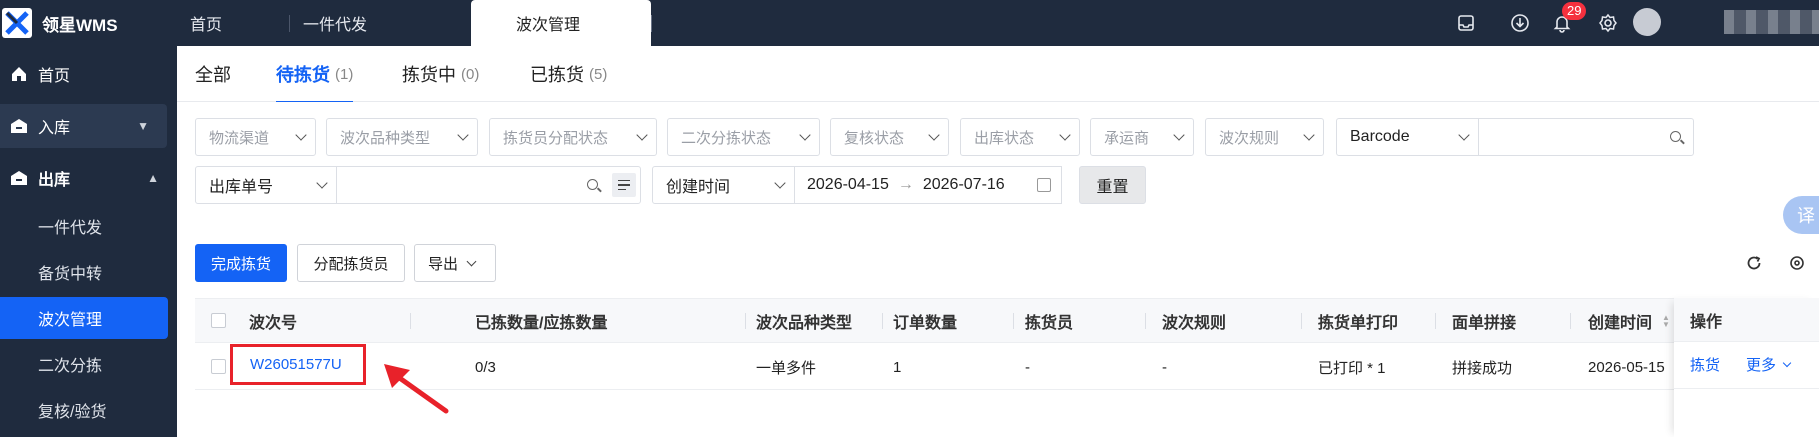  Describe the element at coordinates (1004, 138) in the screenshot. I see `select-placeholder: 出库状态` at that location.